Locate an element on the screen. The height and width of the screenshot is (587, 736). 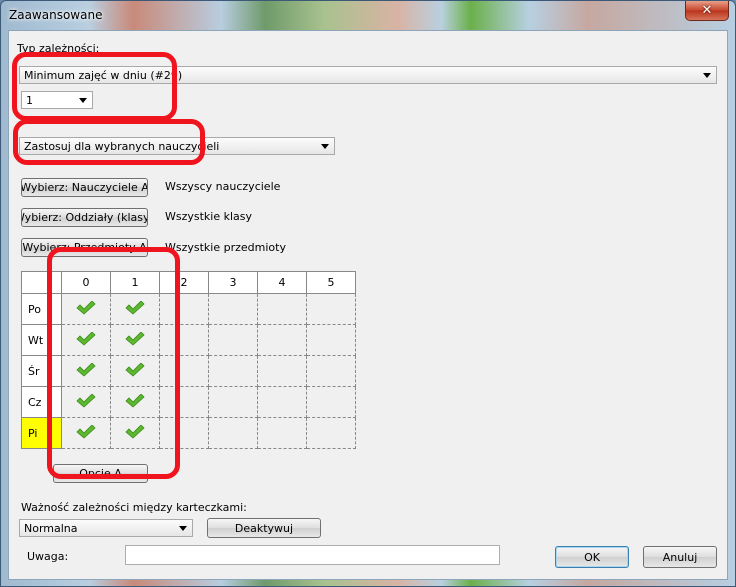
column-header-1: 1 is located at coordinates (135, 282).